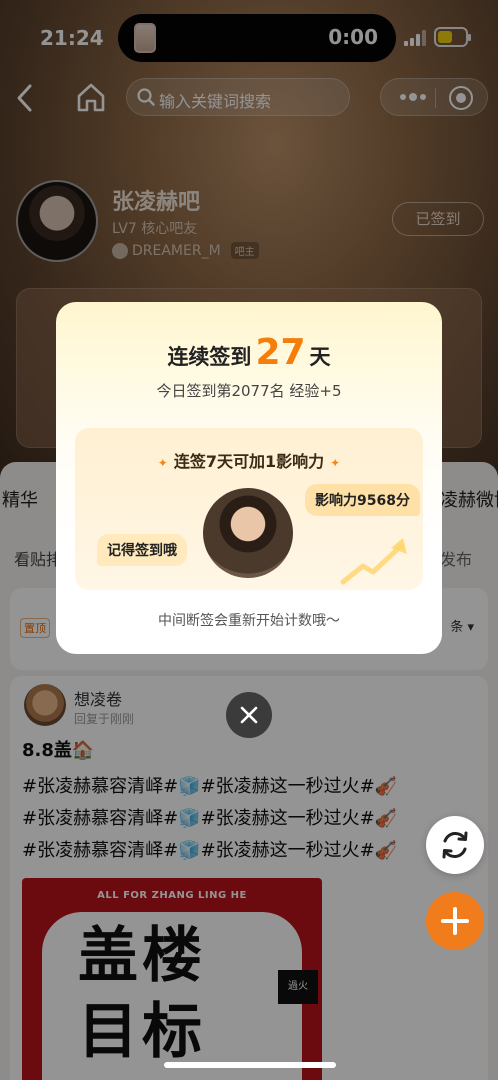 The image size is (498, 1080). I want to click on home-indicator, so click(250, 1065).